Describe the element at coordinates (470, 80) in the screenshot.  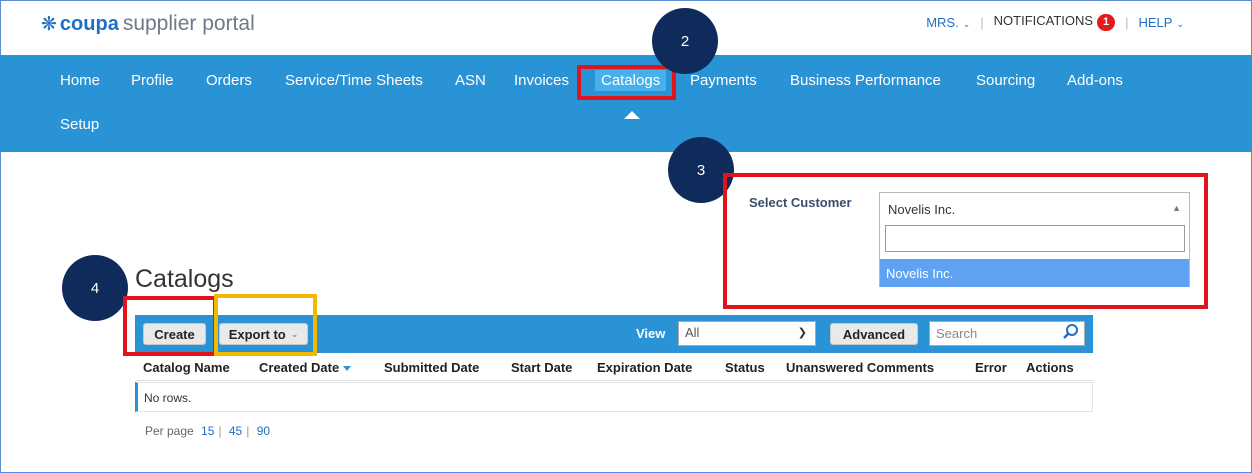
I see `nav-item-asn: ASN` at that location.